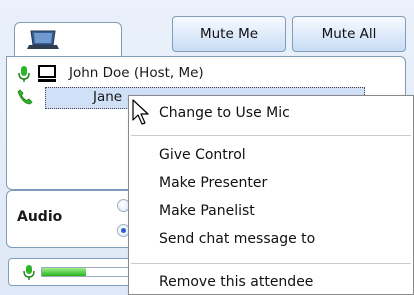 This screenshot has width=414, height=295. What do you see at coordinates (91, 272) in the screenshot?
I see `mic-level-bar` at bounding box center [91, 272].